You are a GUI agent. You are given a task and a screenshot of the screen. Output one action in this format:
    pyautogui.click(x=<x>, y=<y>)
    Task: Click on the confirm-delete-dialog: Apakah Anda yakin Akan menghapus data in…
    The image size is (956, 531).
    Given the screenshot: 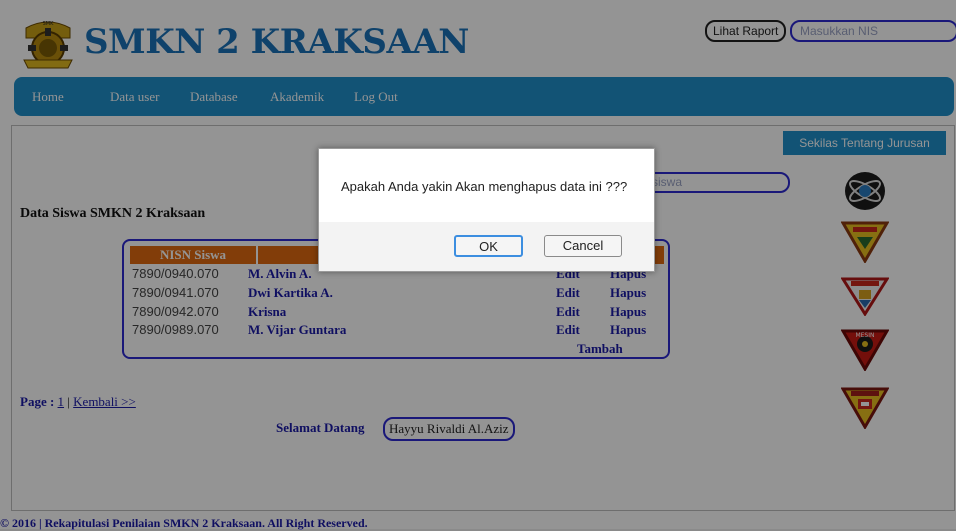 What is the action you would take?
    pyautogui.click(x=486, y=210)
    